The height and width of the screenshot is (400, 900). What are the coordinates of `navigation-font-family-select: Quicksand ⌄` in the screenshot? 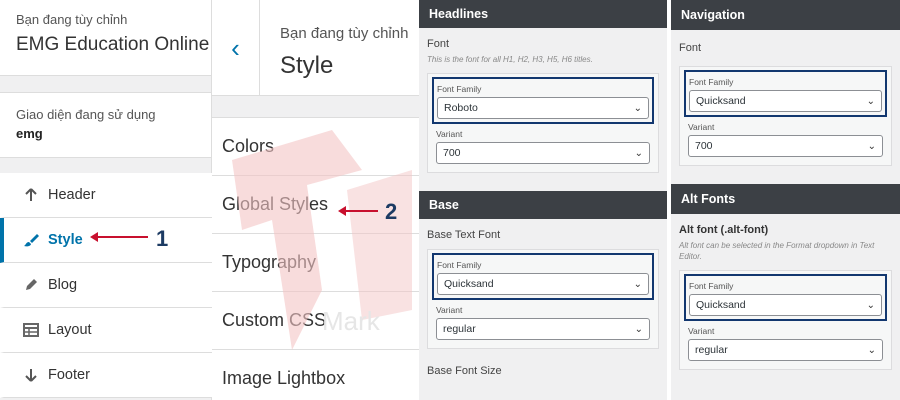 It's located at (785, 101).